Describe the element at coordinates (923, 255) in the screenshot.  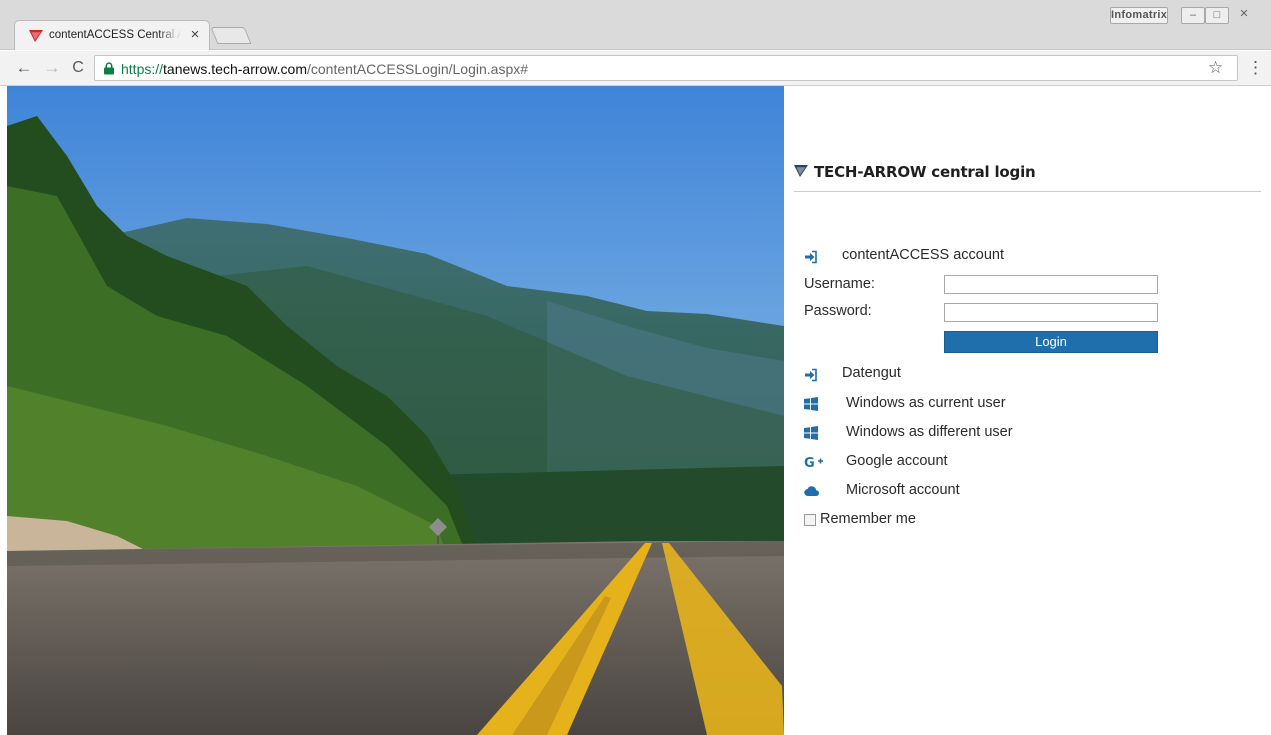
I see `contentaccess-account-label: contentACCESS account` at that location.